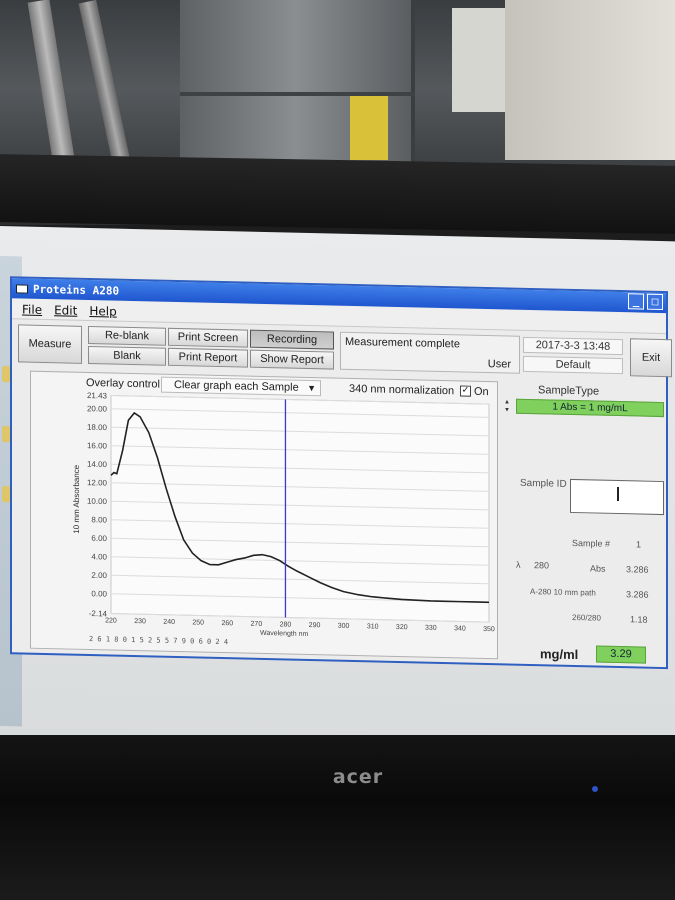 The width and height of the screenshot is (675, 900). What do you see at coordinates (637, 594) in the screenshot?
I see `a280-value: 3.286` at bounding box center [637, 594].